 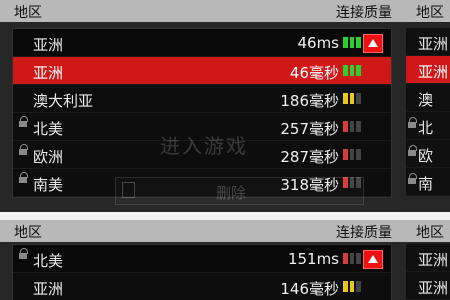 I want to click on divider, so click(x=225, y=216).